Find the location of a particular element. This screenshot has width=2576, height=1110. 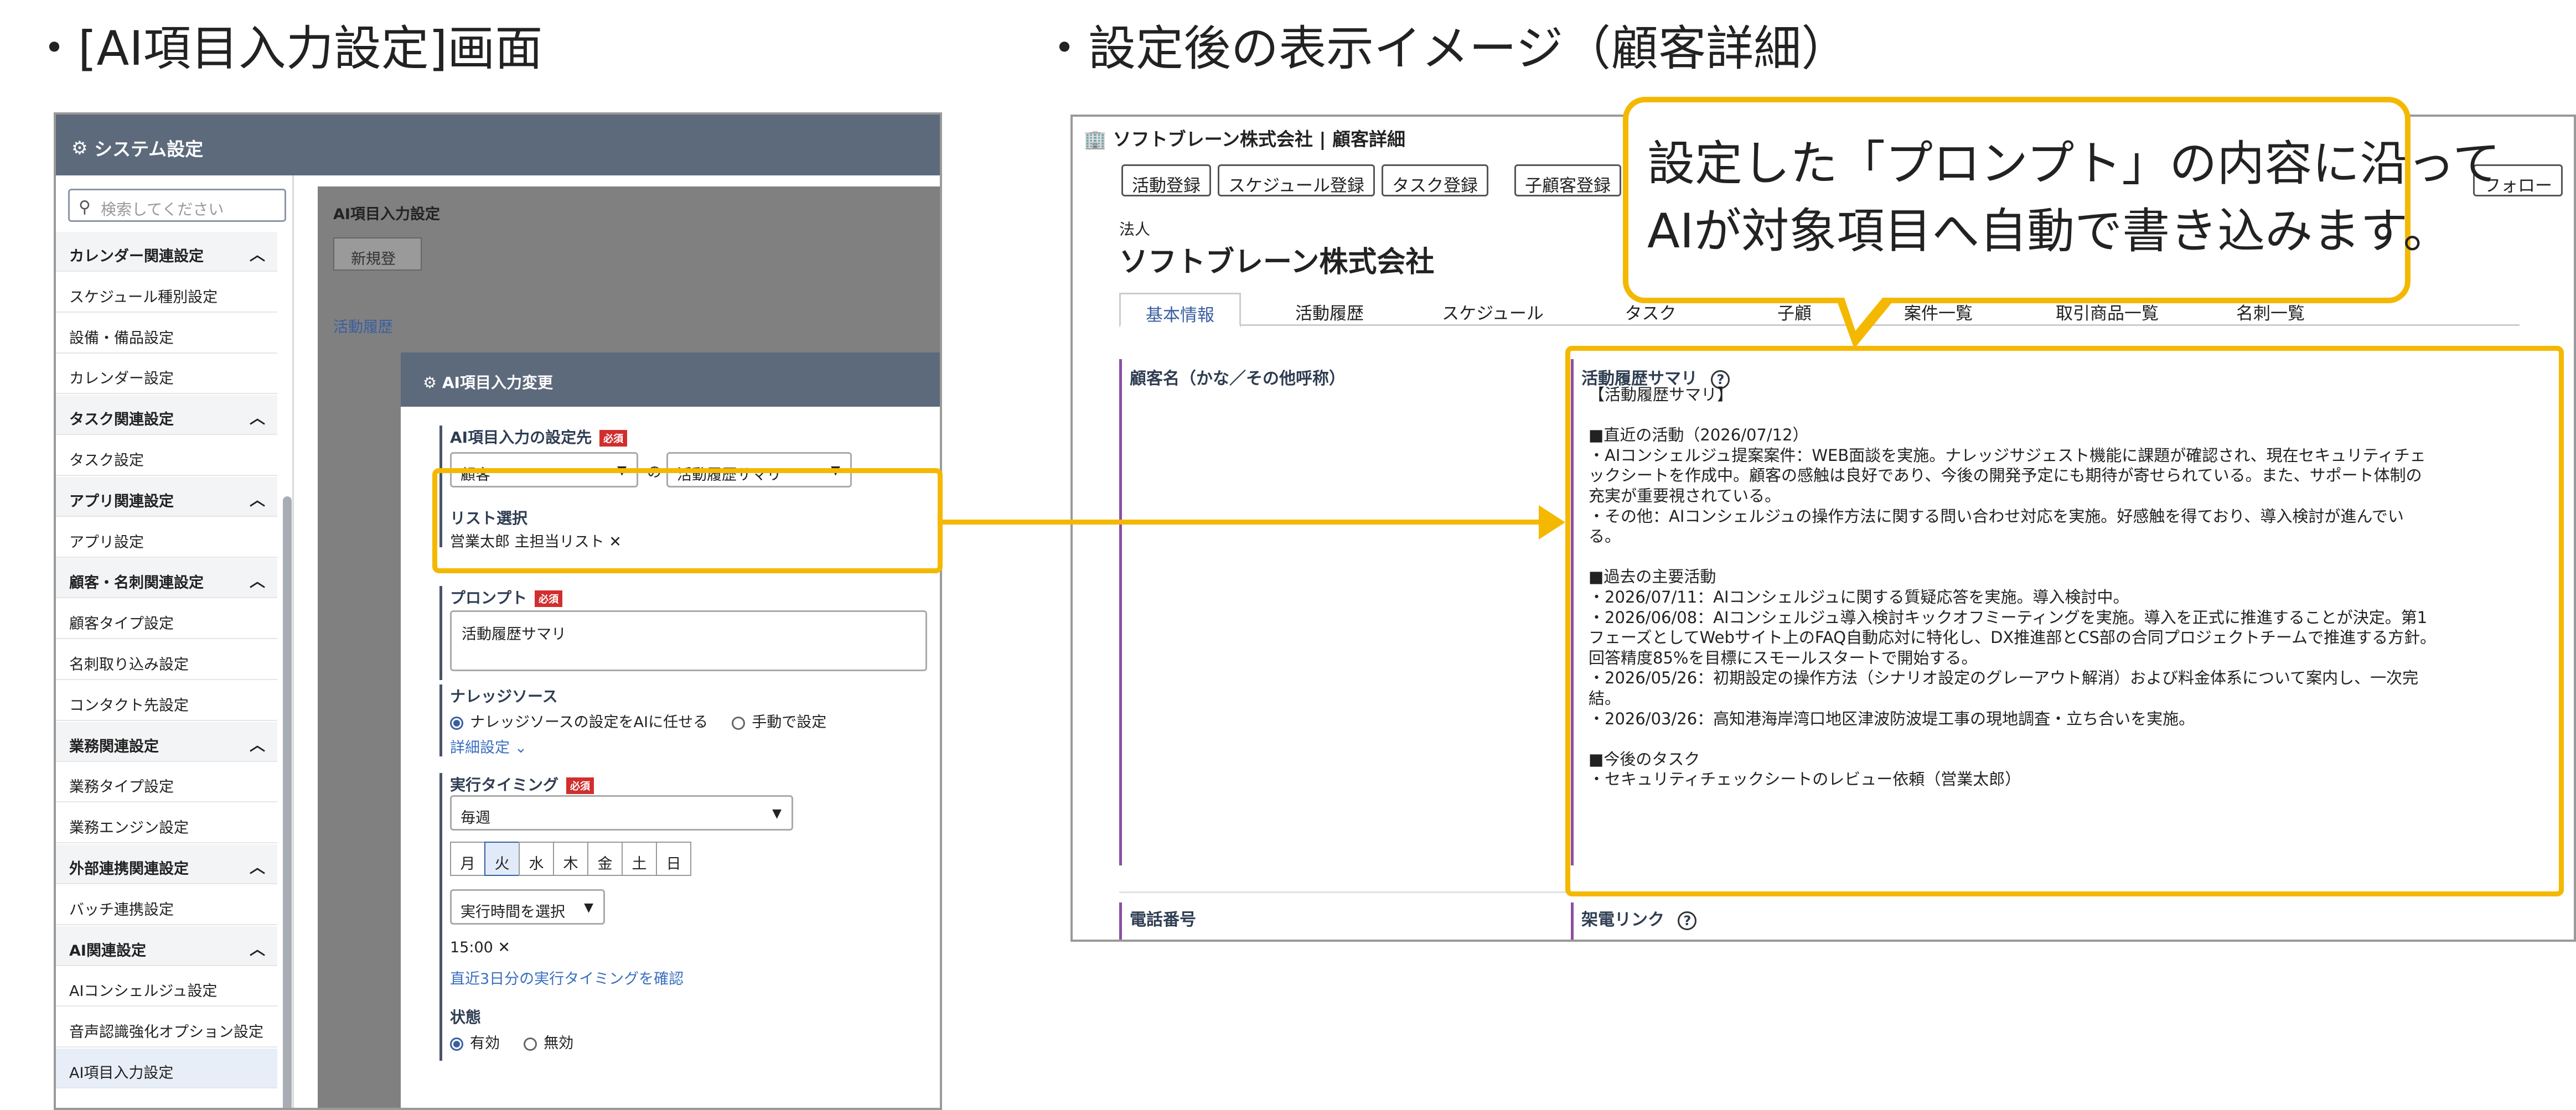

chevron-down-icon: ▼ is located at coordinates (588, 908).